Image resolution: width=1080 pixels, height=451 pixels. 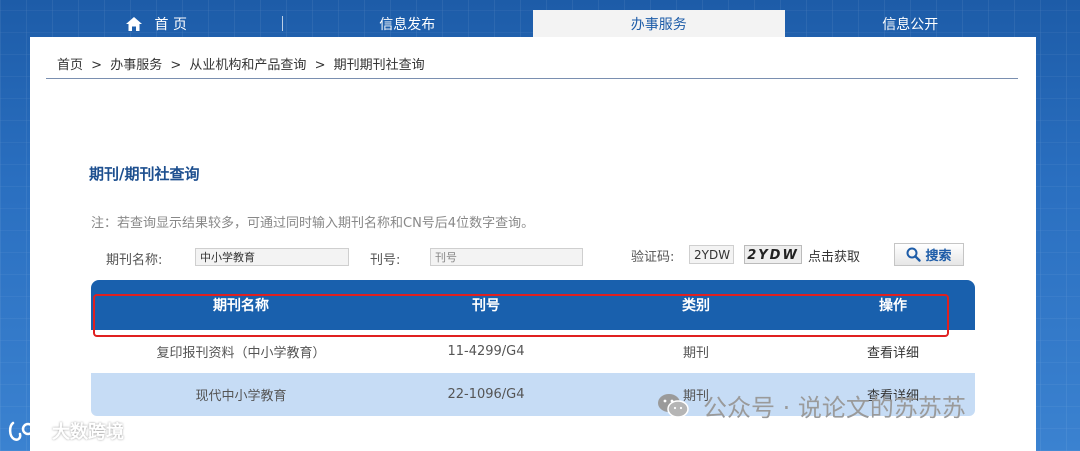 What do you see at coordinates (914, 254) in the screenshot?
I see `search-icon` at bounding box center [914, 254].